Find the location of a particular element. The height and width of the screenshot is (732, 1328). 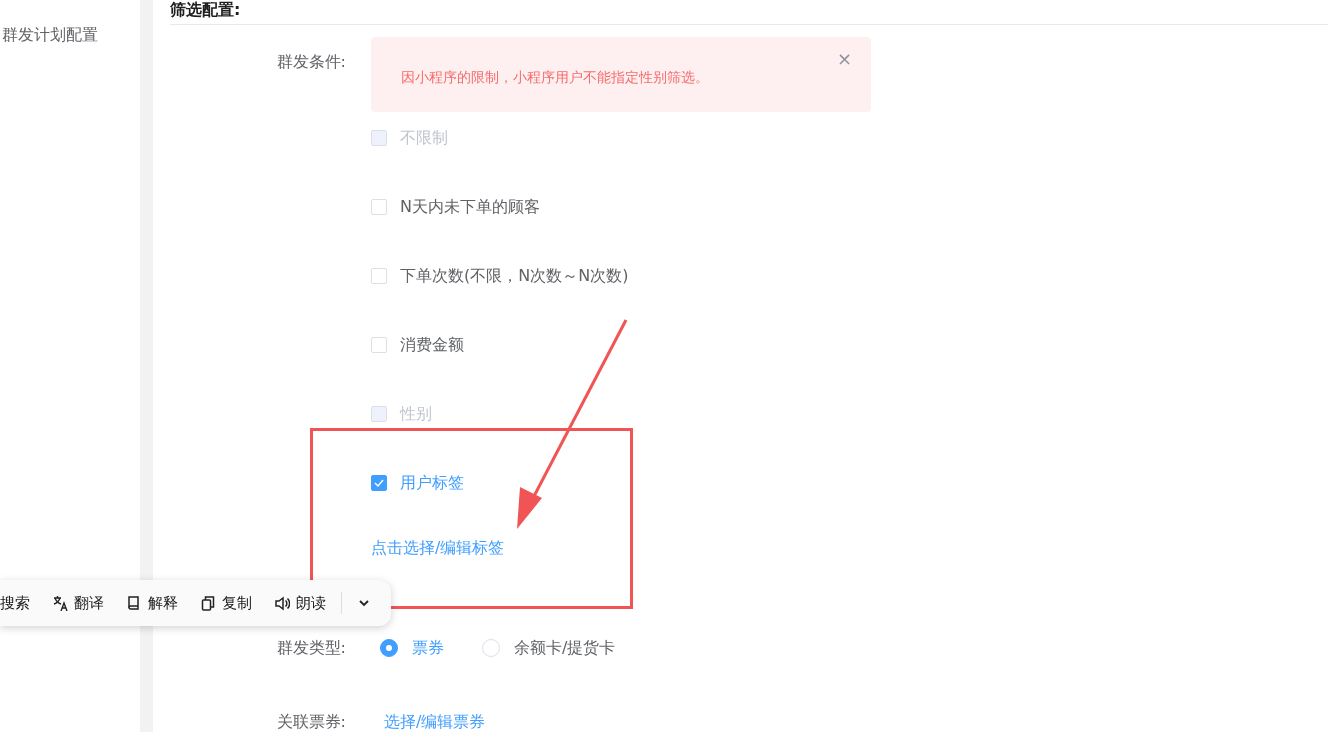

radio-button is located at coordinates (389, 648).